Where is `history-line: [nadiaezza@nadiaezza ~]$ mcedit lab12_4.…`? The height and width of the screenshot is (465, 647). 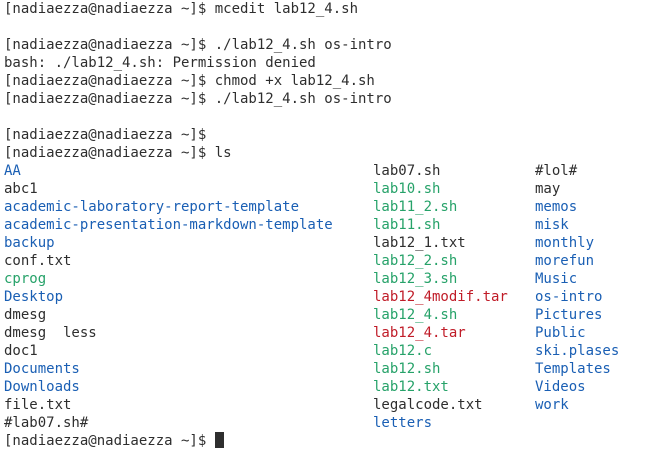
history-line: [nadiaezza@nadiaezza ~]$ mcedit lab12_4.… is located at coordinates (325, 9).